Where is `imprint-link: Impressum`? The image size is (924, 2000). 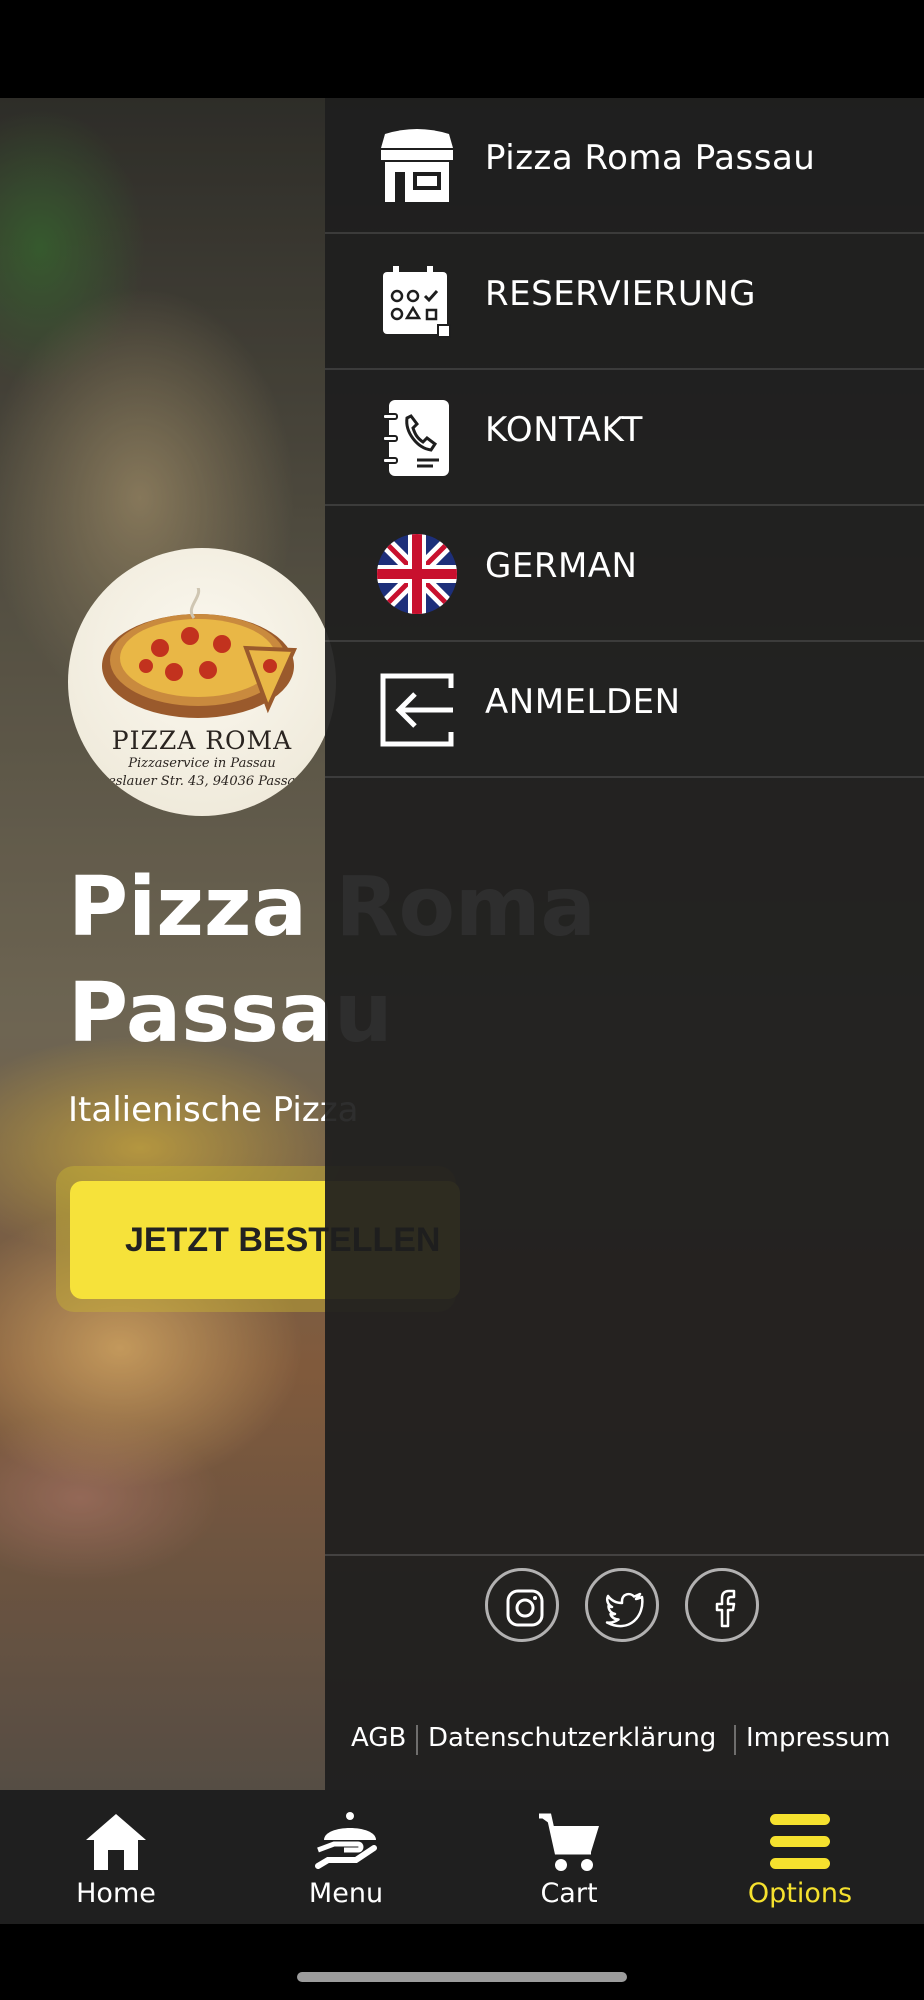
imprint-link: Impressum is located at coordinates (818, 1738).